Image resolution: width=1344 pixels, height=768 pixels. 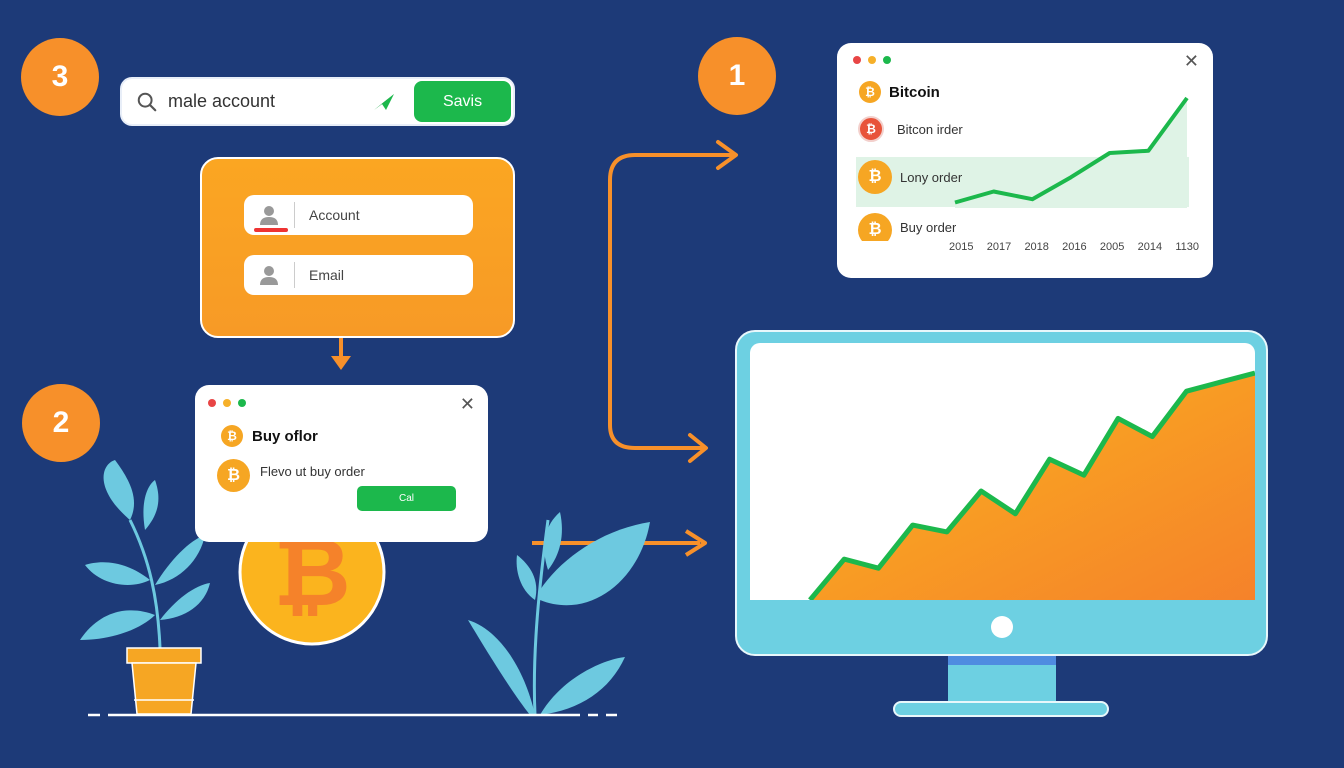 I want to click on window-close-dot, so click(x=212, y=403).